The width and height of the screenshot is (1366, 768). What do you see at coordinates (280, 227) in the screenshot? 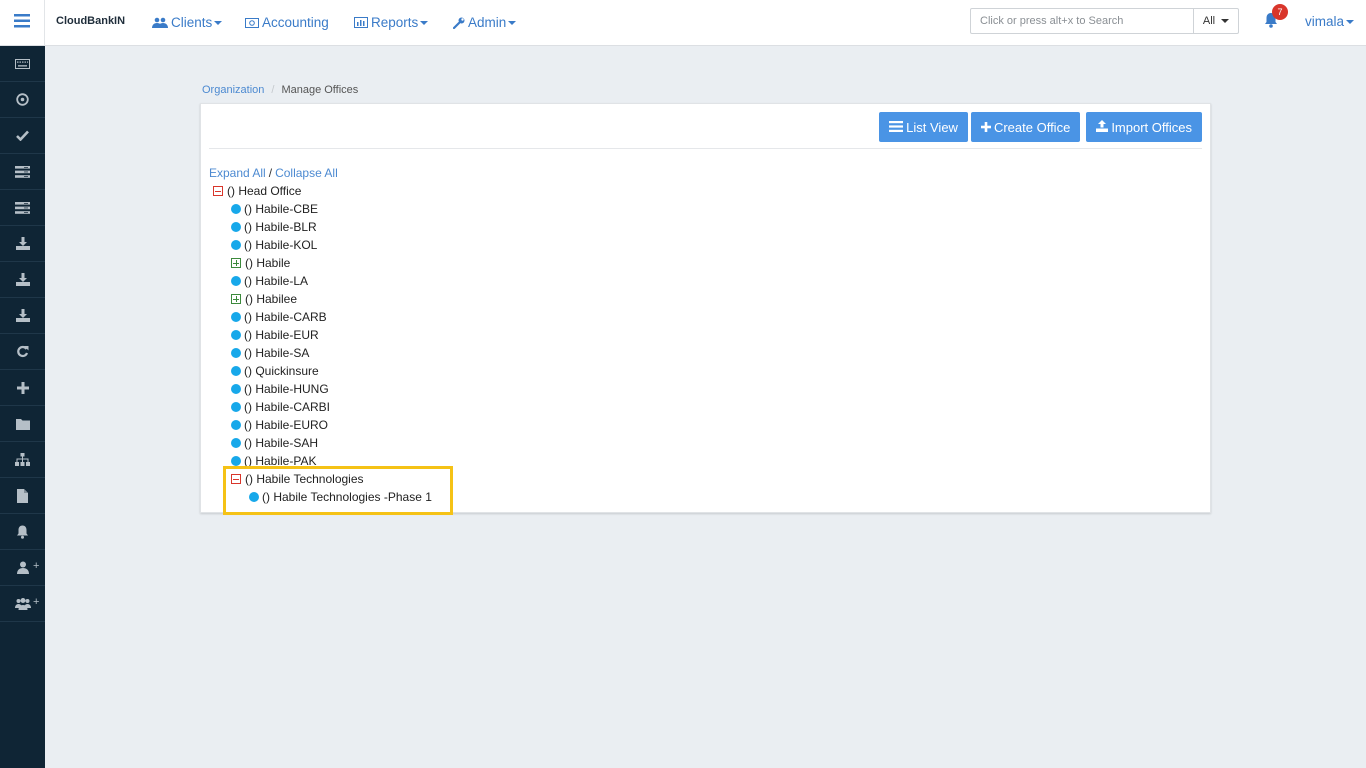
I see `tree-node-label: () Habile-BLR` at bounding box center [280, 227].